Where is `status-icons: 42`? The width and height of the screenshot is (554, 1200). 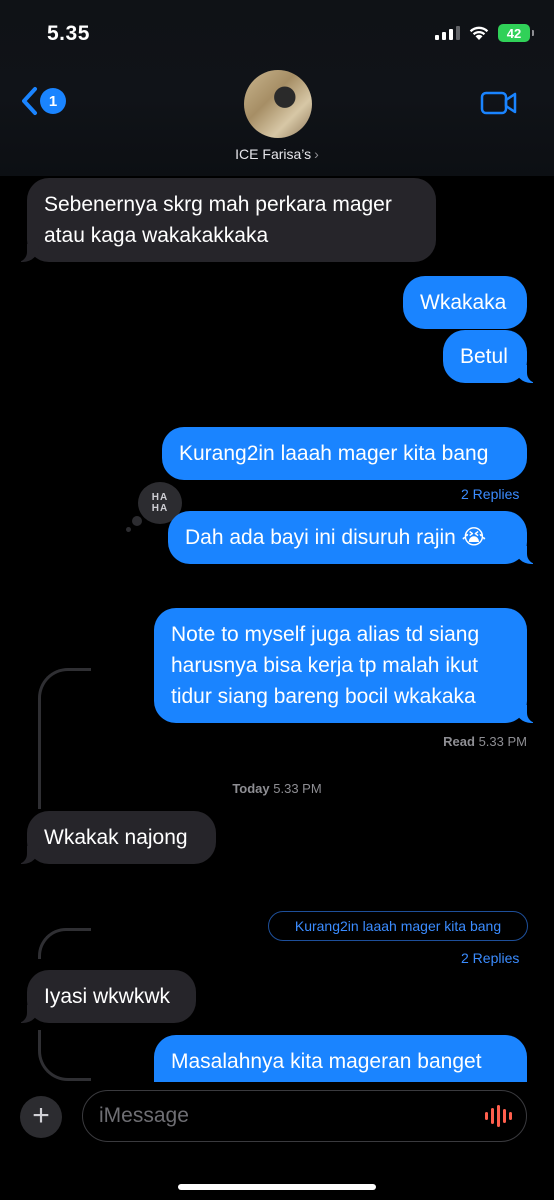 status-icons: 42 is located at coordinates (484, 33).